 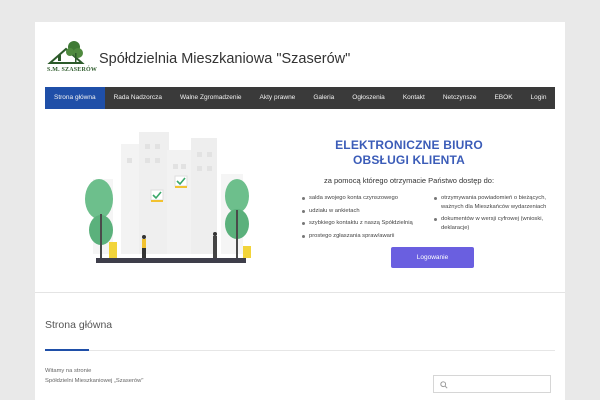 I want to click on section-divider, so click(x=300, y=292).